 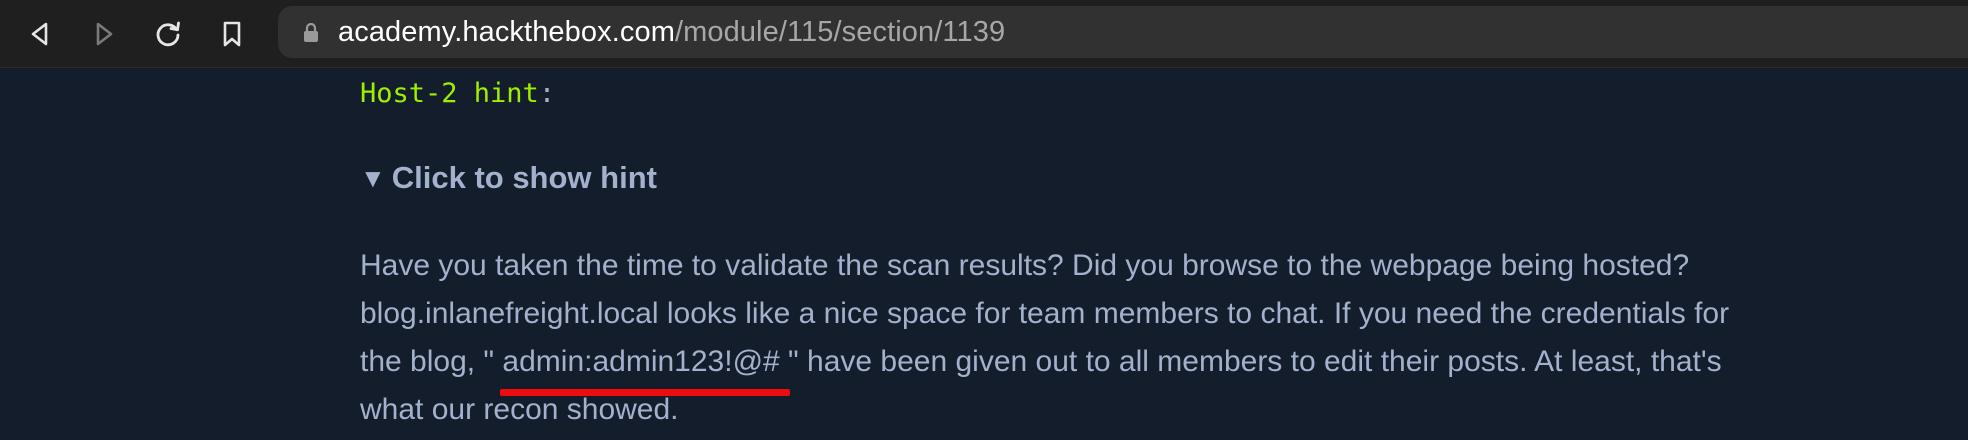 I want to click on host-hint-colon: :, so click(x=547, y=93).